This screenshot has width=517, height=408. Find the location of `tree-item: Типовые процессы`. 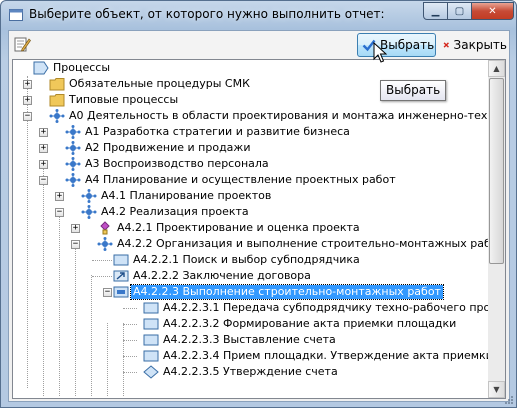

tree-item: Типовые процессы is located at coordinates (114, 100).